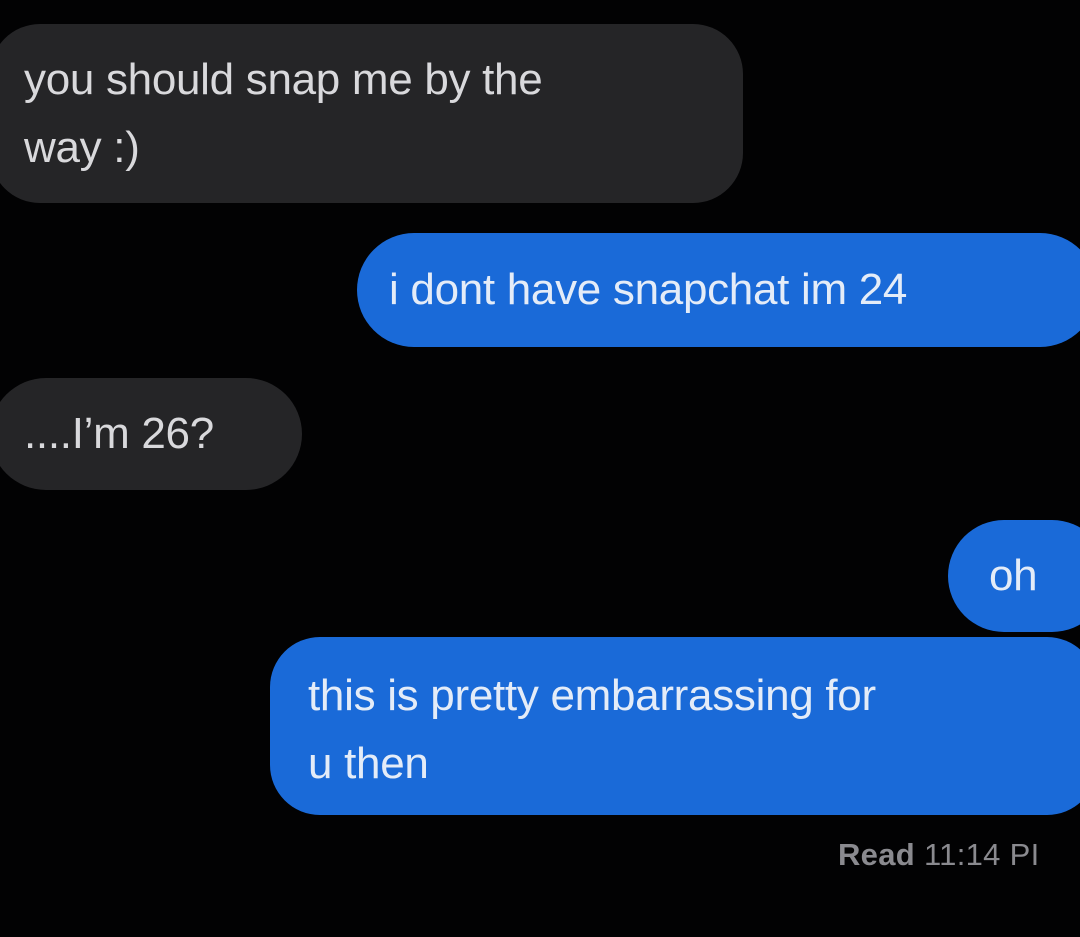 The image size is (1080, 937). I want to click on message-text-line: oh, so click(1013, 575).